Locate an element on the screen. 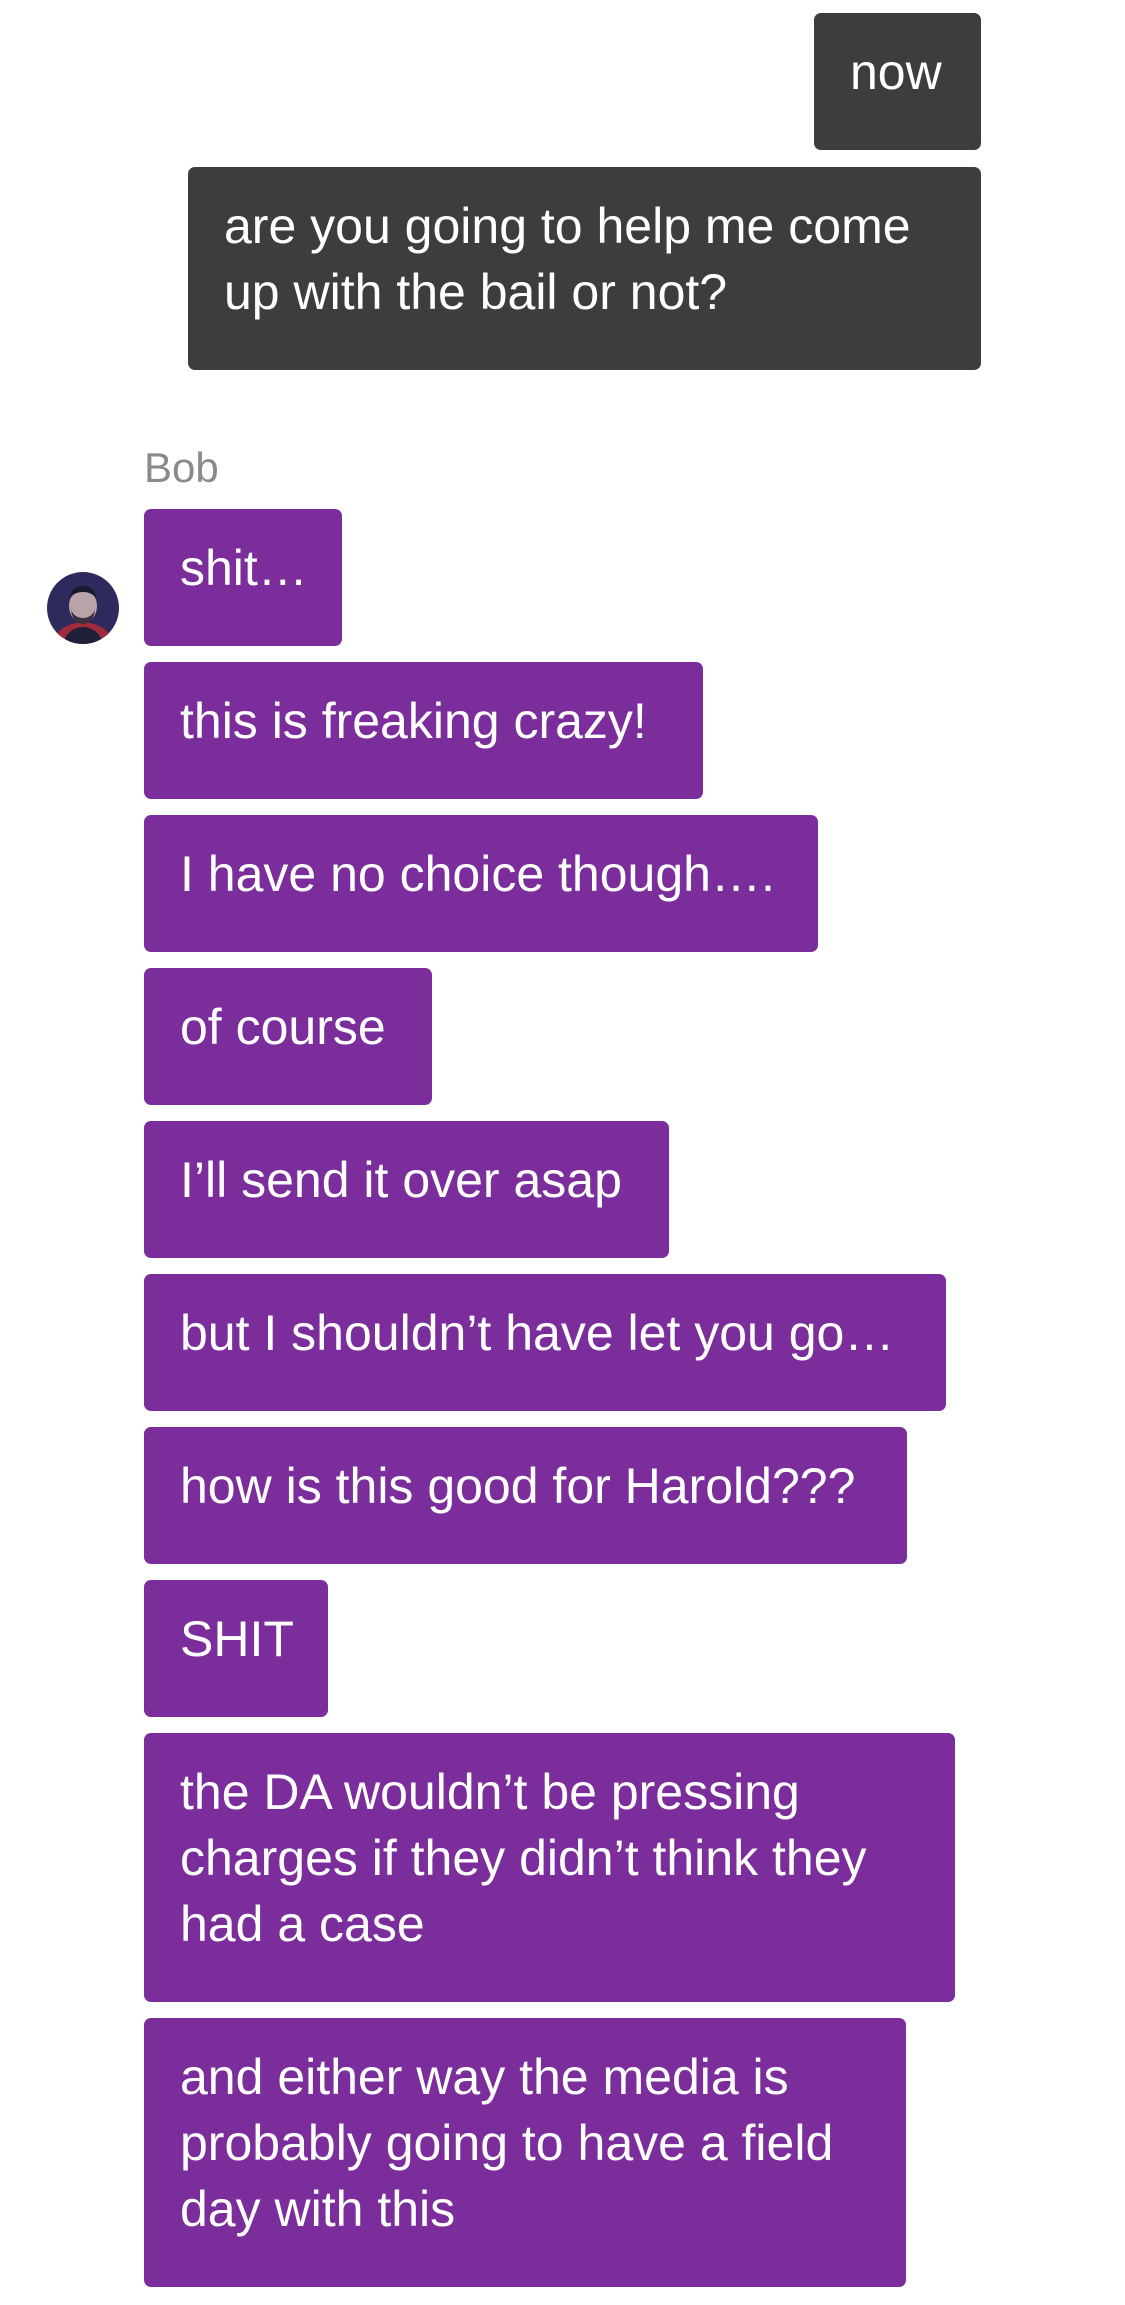 The height and width of the screenshot is (2305, 1125). person-photo-avatar-icon is located at coordinates (83, 608).